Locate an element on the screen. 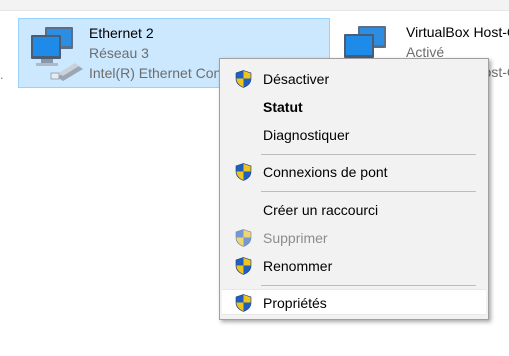 Image resolution: width=509 pixels, height=356 pixels. menu-item-label: Supprimer is located at coordinates (295, 238).